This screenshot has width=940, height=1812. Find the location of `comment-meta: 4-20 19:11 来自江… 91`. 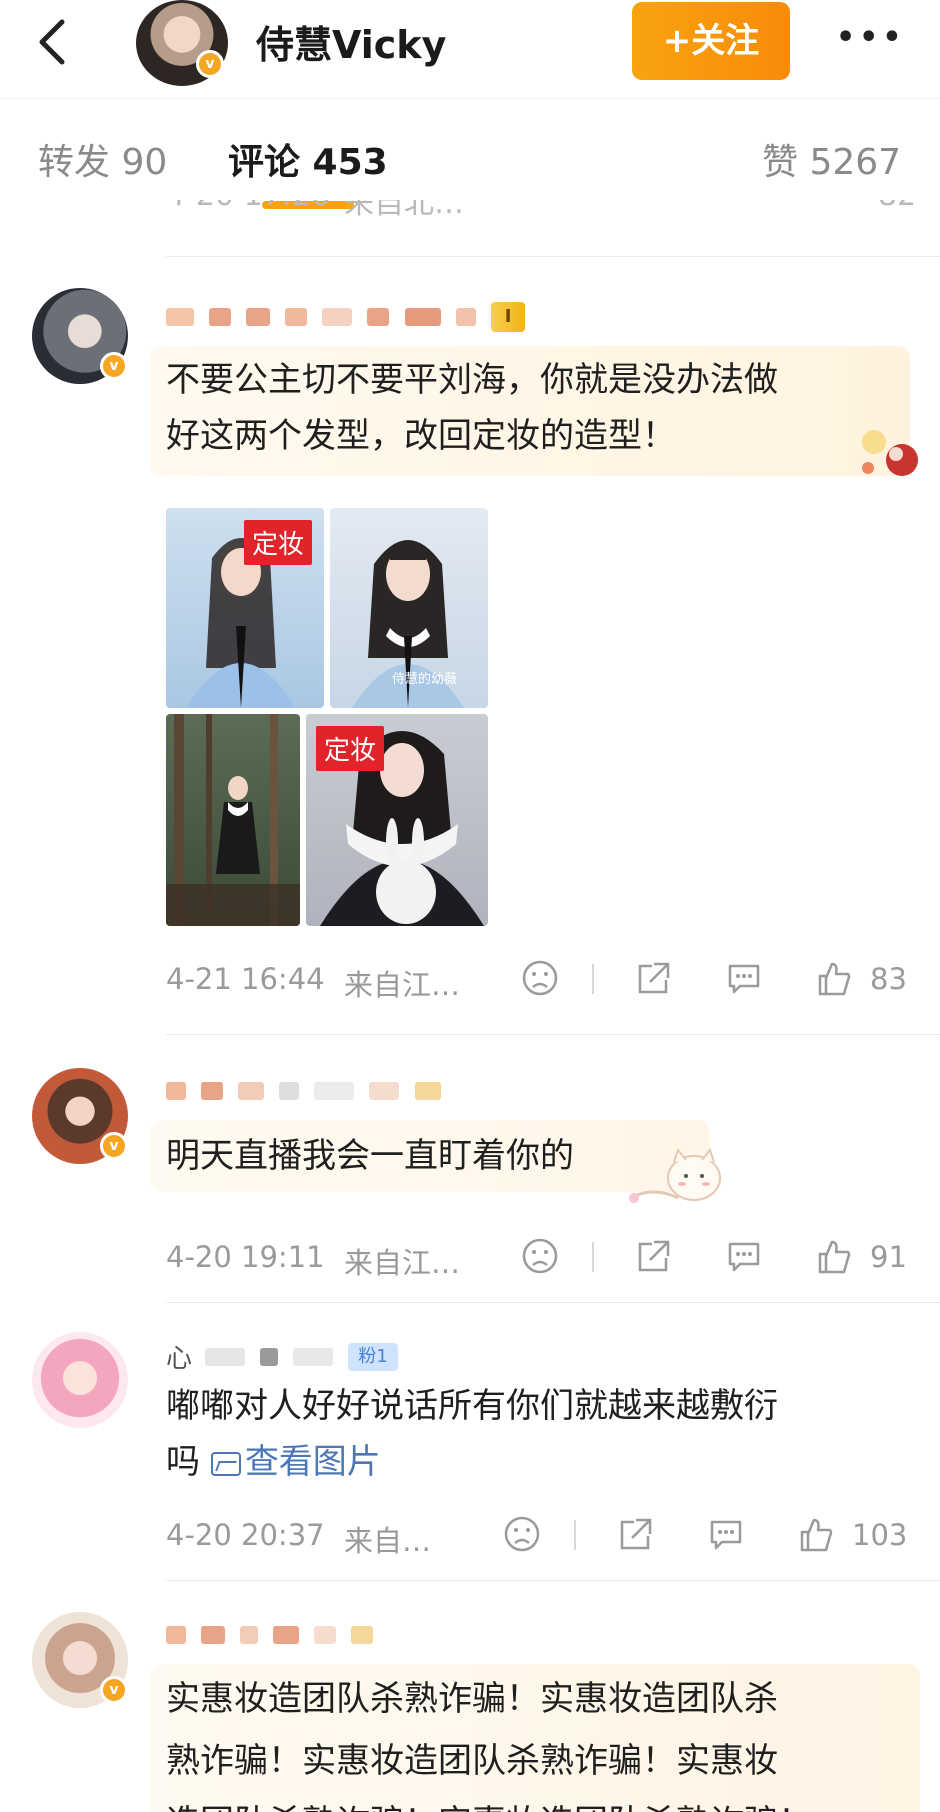

comment-meta: 4-20 19:11 来自江… 91 is located at coordinates (546, 1258).